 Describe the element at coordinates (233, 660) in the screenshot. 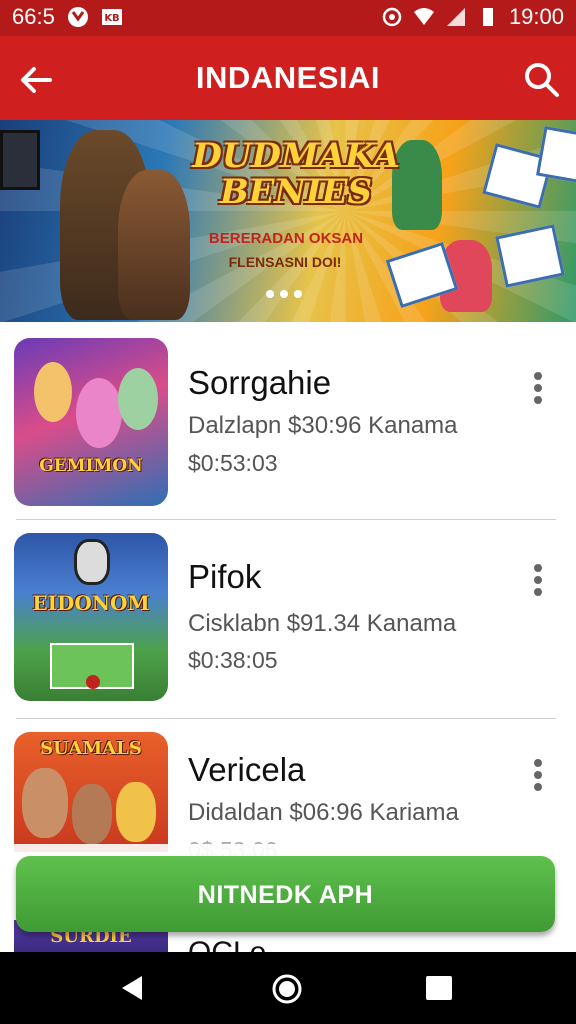

I see `game-price: $0:38:05` at that location.